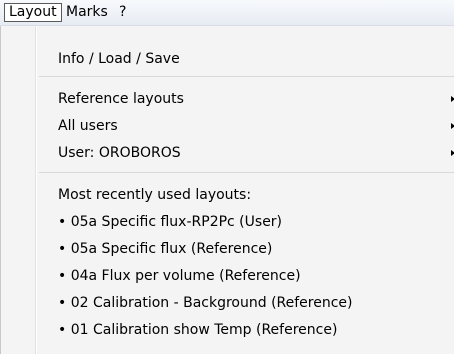 This screenshot has width=454, height=354. Describe the element at coordinates (88, 126) in the screenshot. I see `menu-item-label: All users` at that location.